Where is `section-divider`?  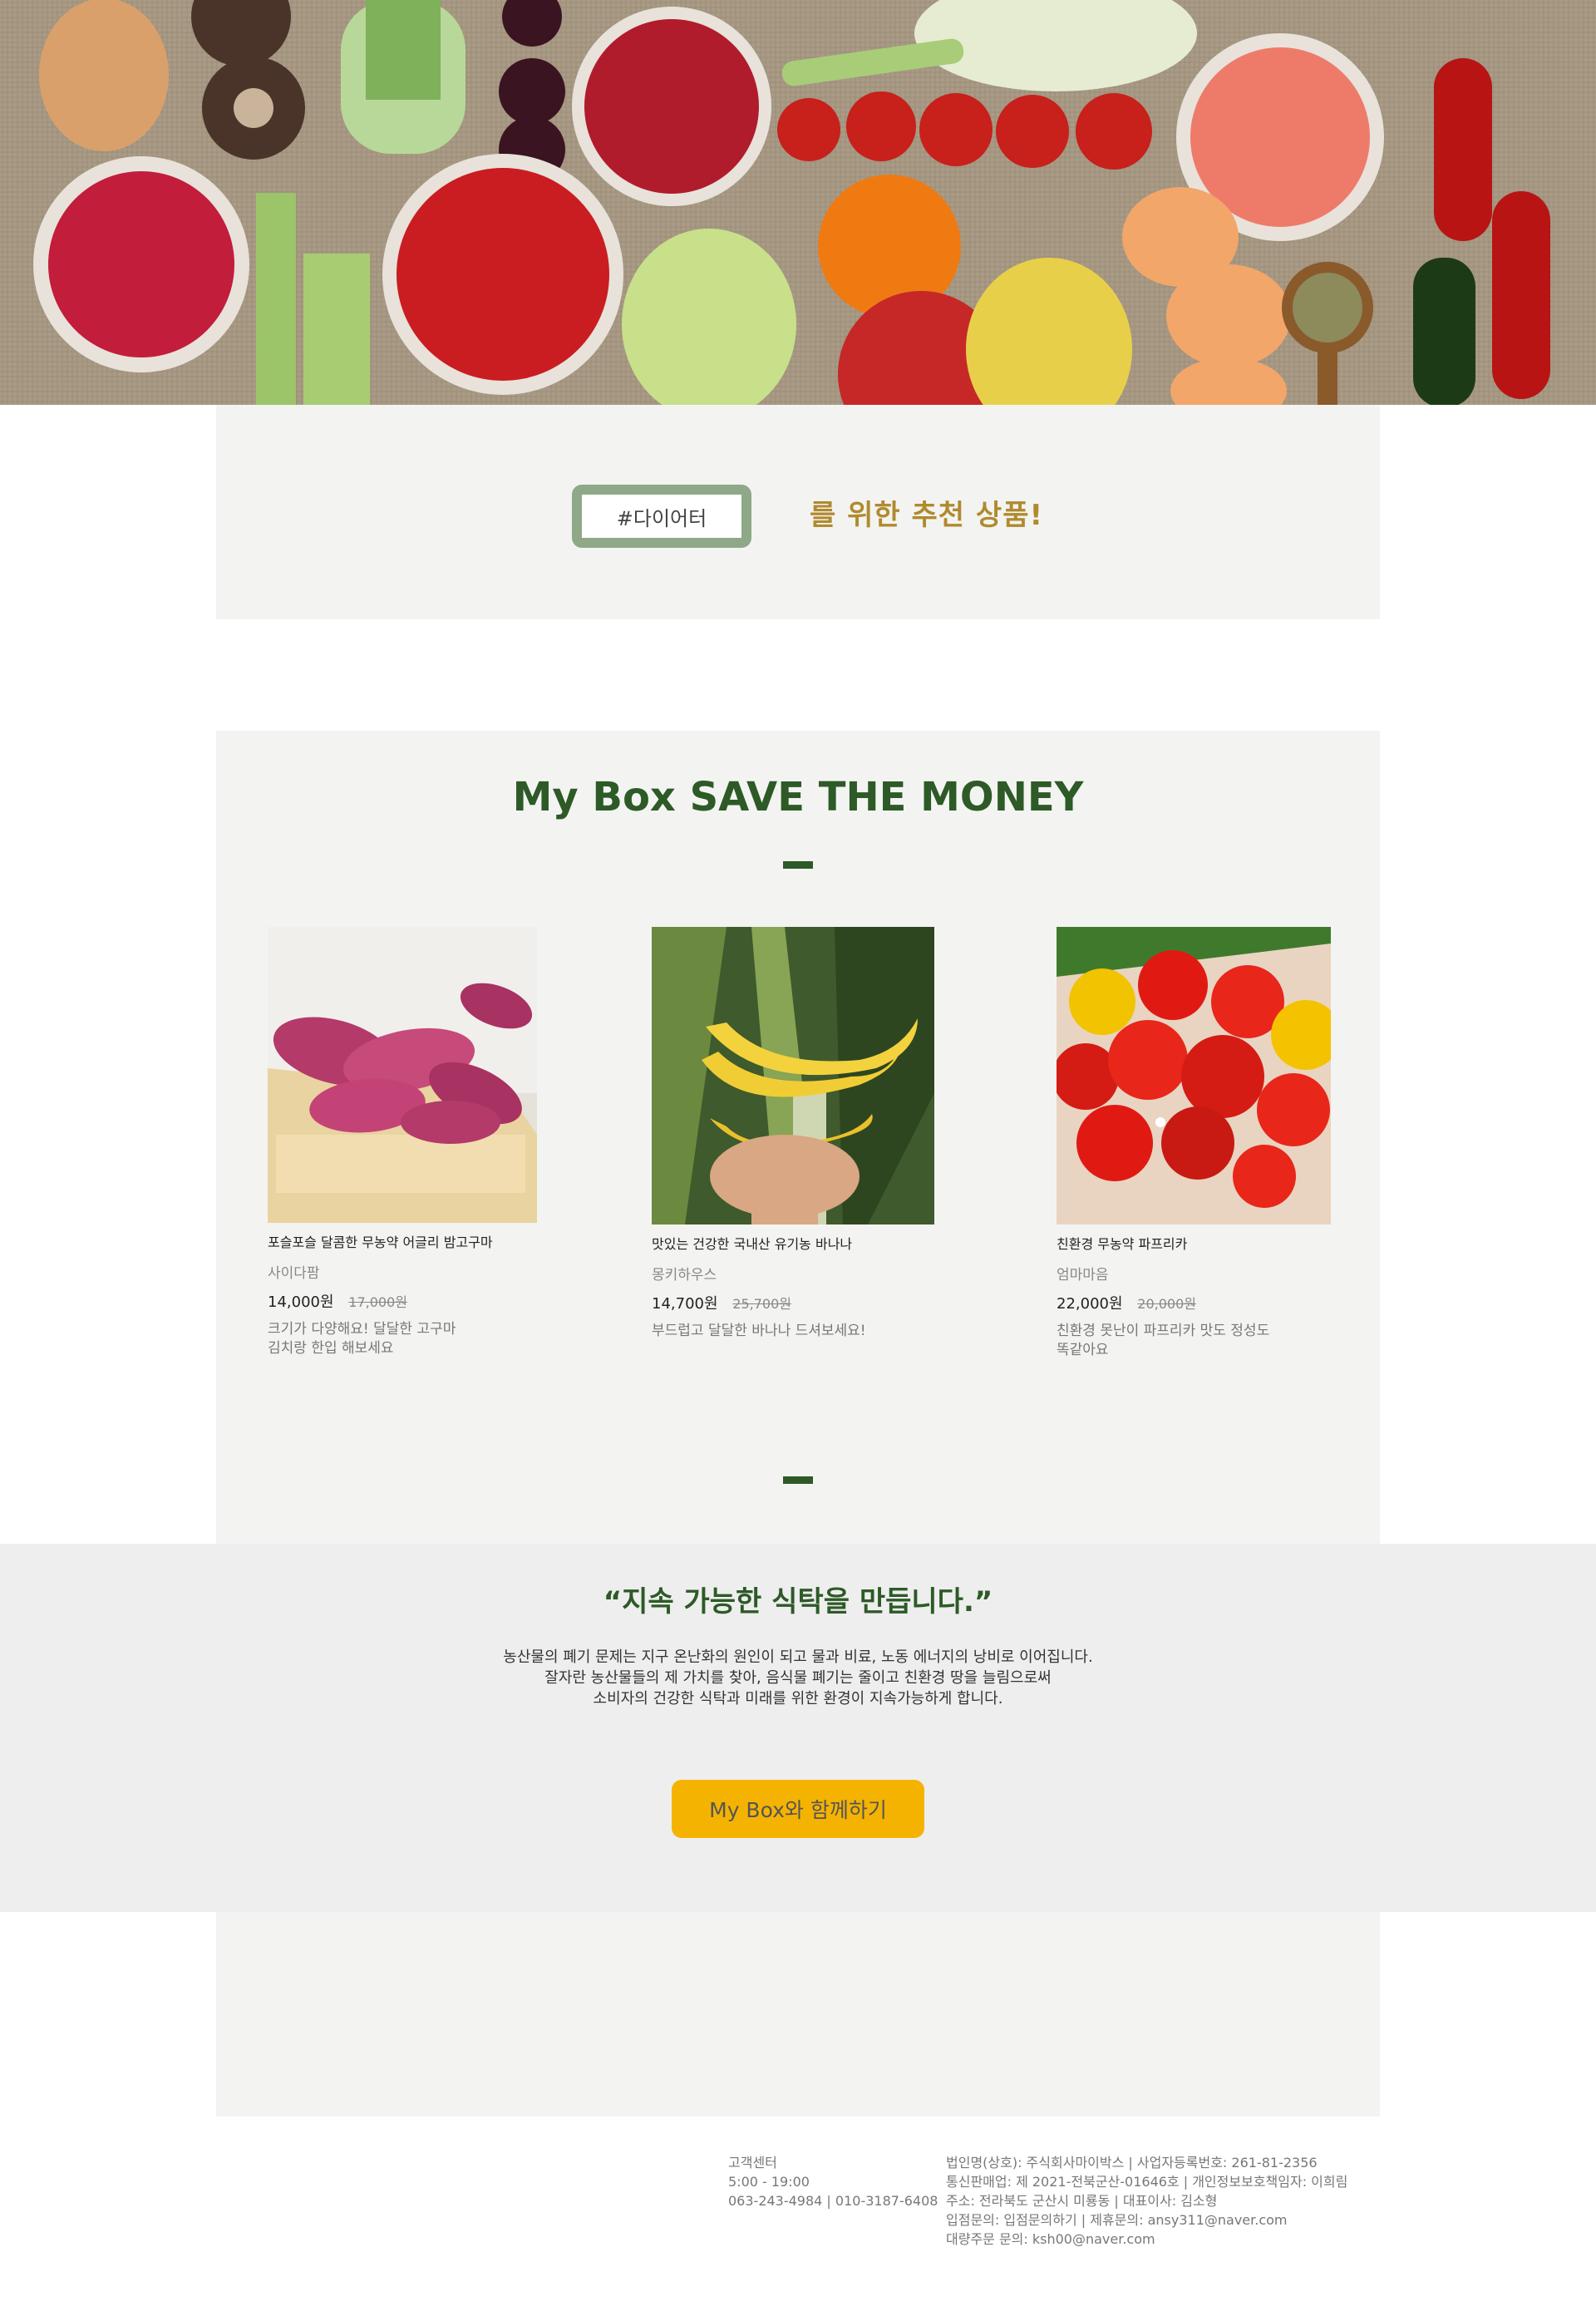
section-divider is located at coordinates (798, 1480).